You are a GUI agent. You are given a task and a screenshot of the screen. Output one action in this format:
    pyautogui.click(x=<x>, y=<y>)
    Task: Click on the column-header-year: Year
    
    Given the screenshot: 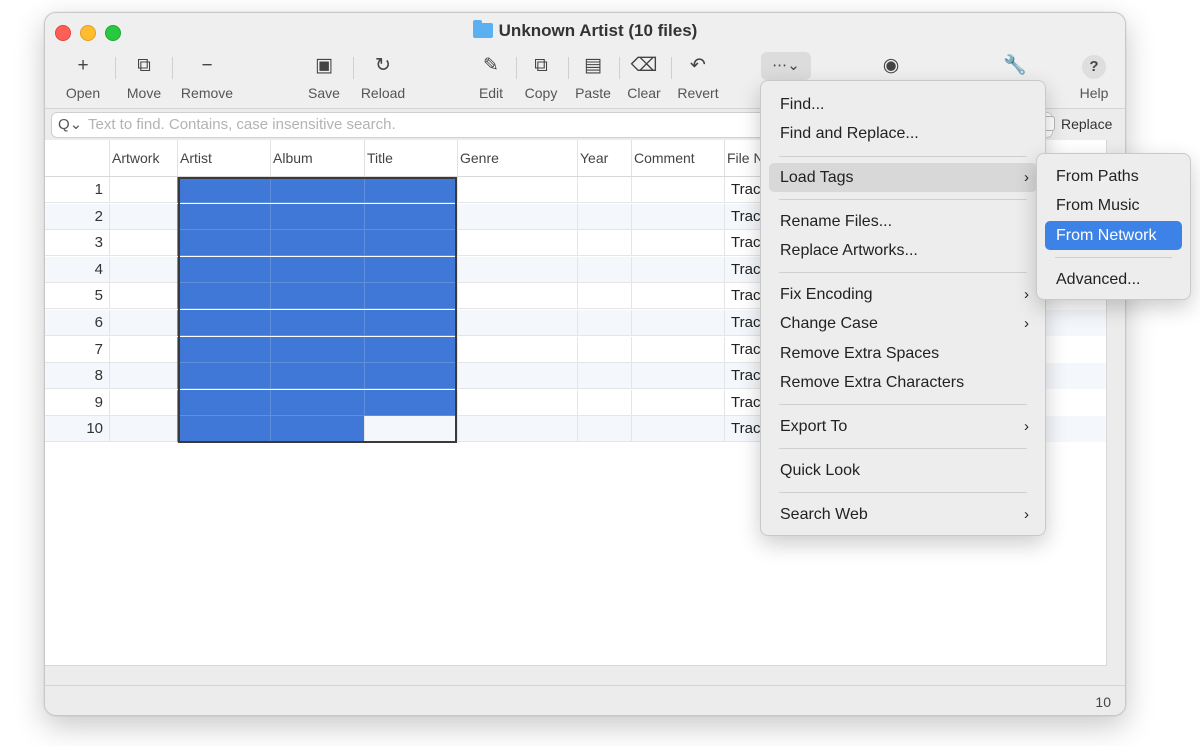 What is the action you would take?
    pyautogui.click(x=604, y=158)
    